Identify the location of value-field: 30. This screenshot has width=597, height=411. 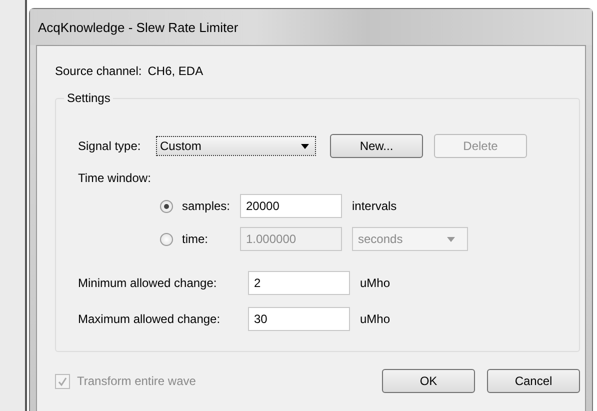
(299, 319).